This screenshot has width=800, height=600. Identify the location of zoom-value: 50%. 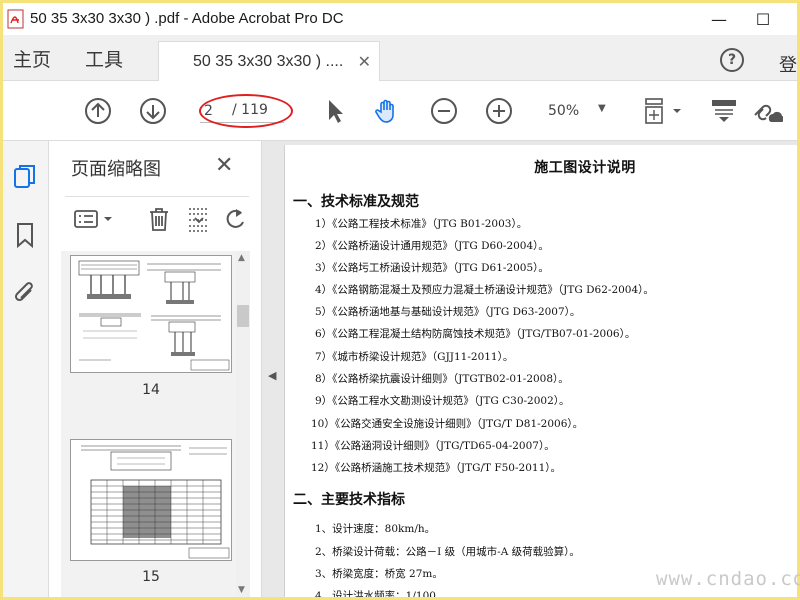
(564, 111).